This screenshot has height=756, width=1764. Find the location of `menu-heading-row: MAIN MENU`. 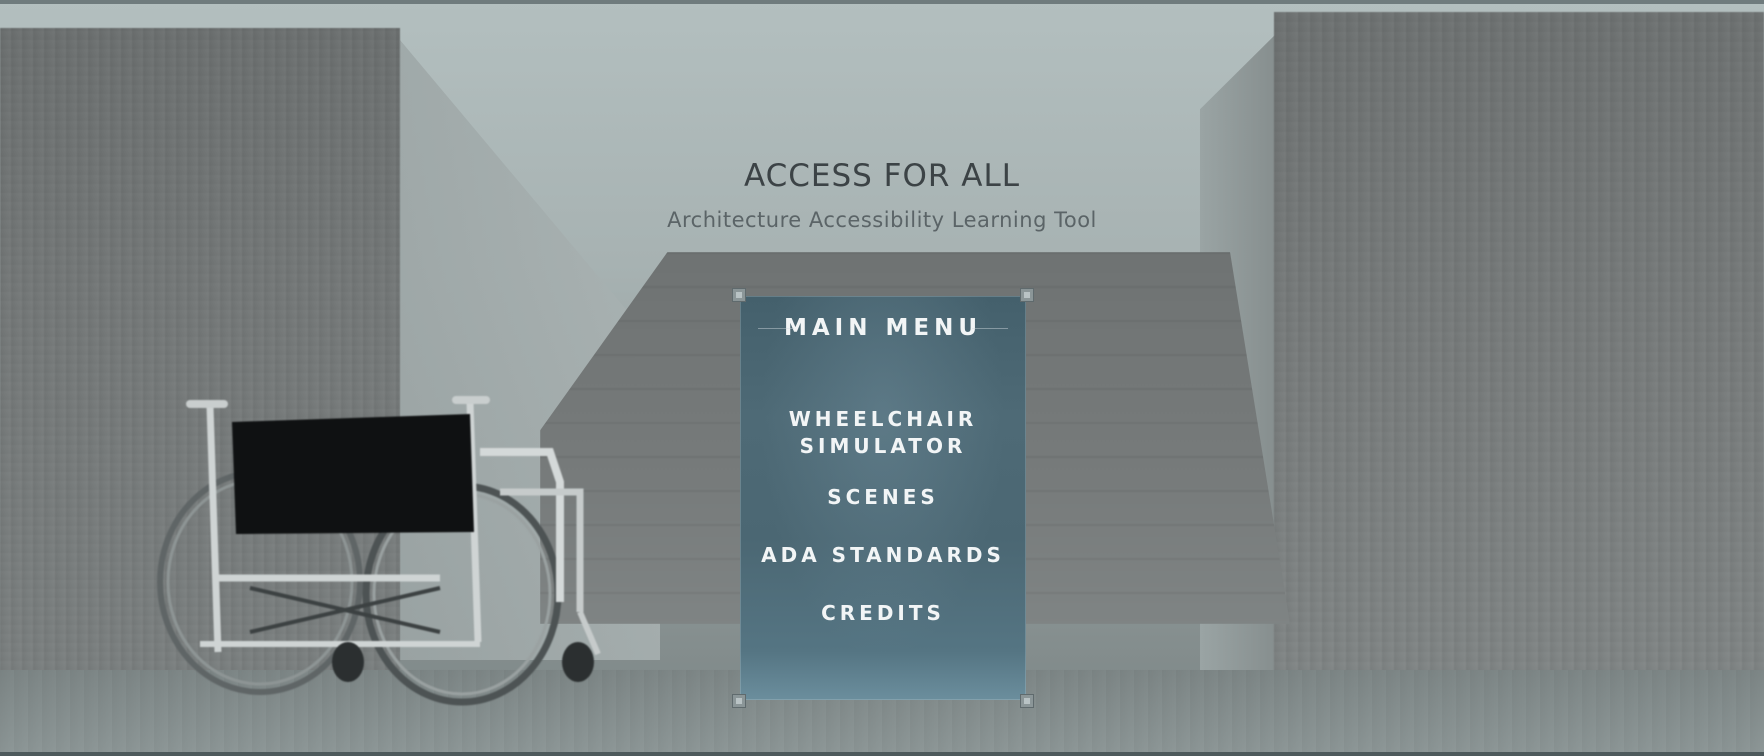

menu-heading-row: MAIN MENU is located at coordinates (883, 328).